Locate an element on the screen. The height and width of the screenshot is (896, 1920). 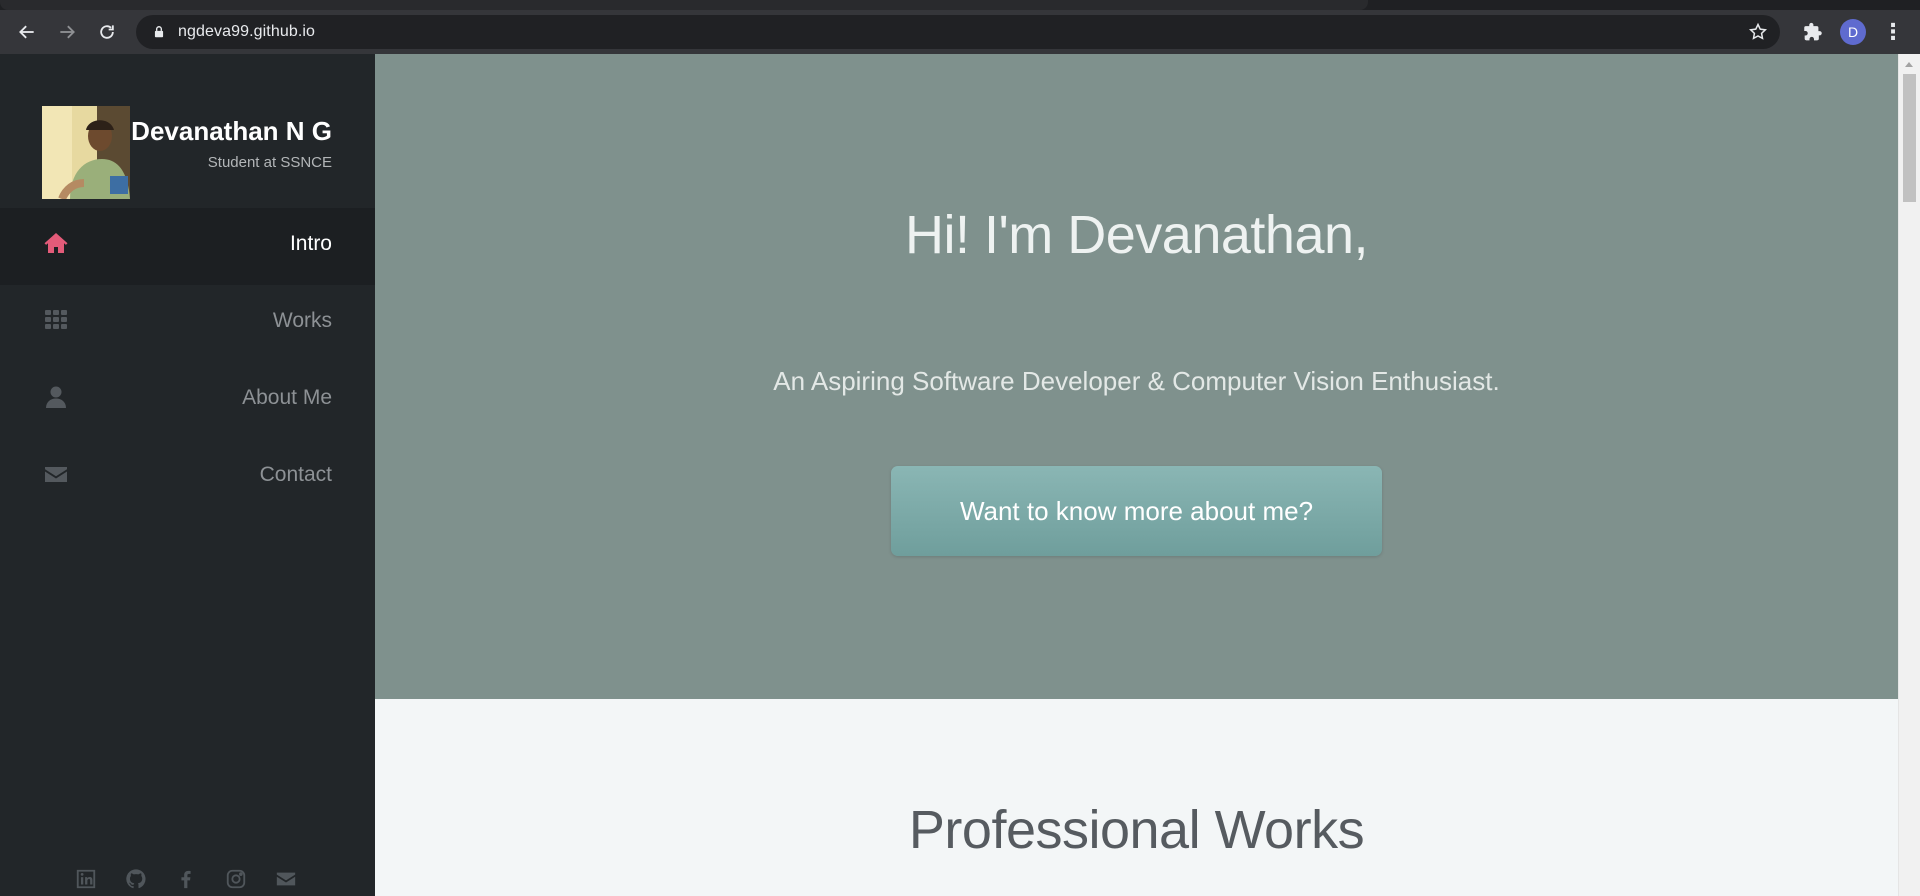
reload-icon is located at coordinates (107, 32).